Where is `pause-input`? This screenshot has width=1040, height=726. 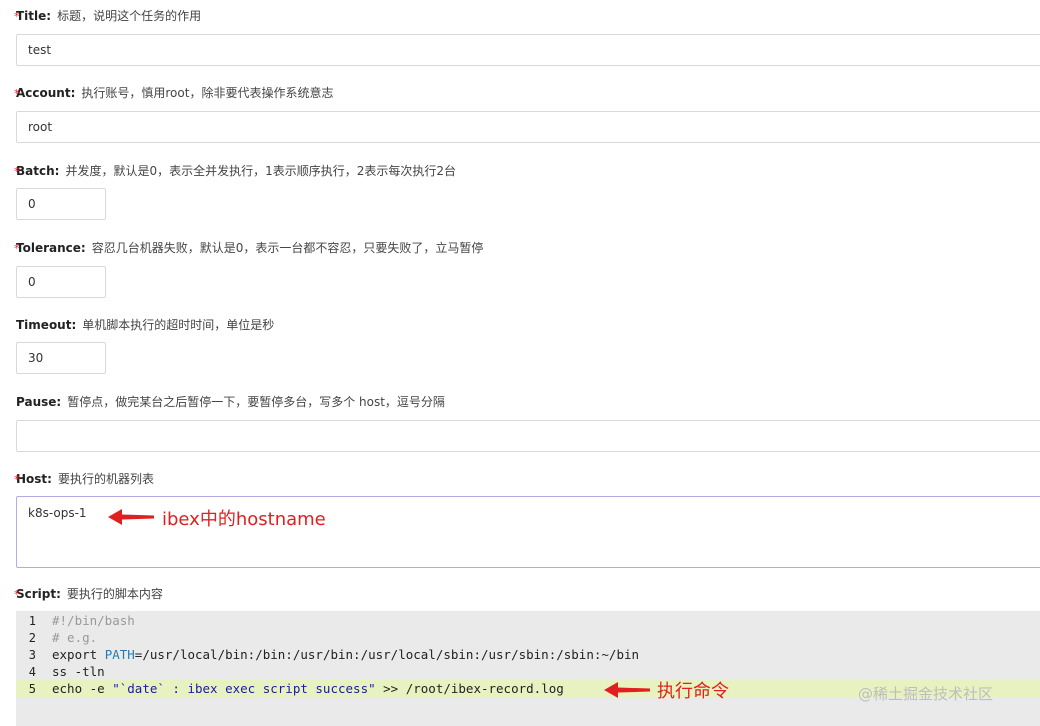 pause-input is located at coordinates (528, 436).